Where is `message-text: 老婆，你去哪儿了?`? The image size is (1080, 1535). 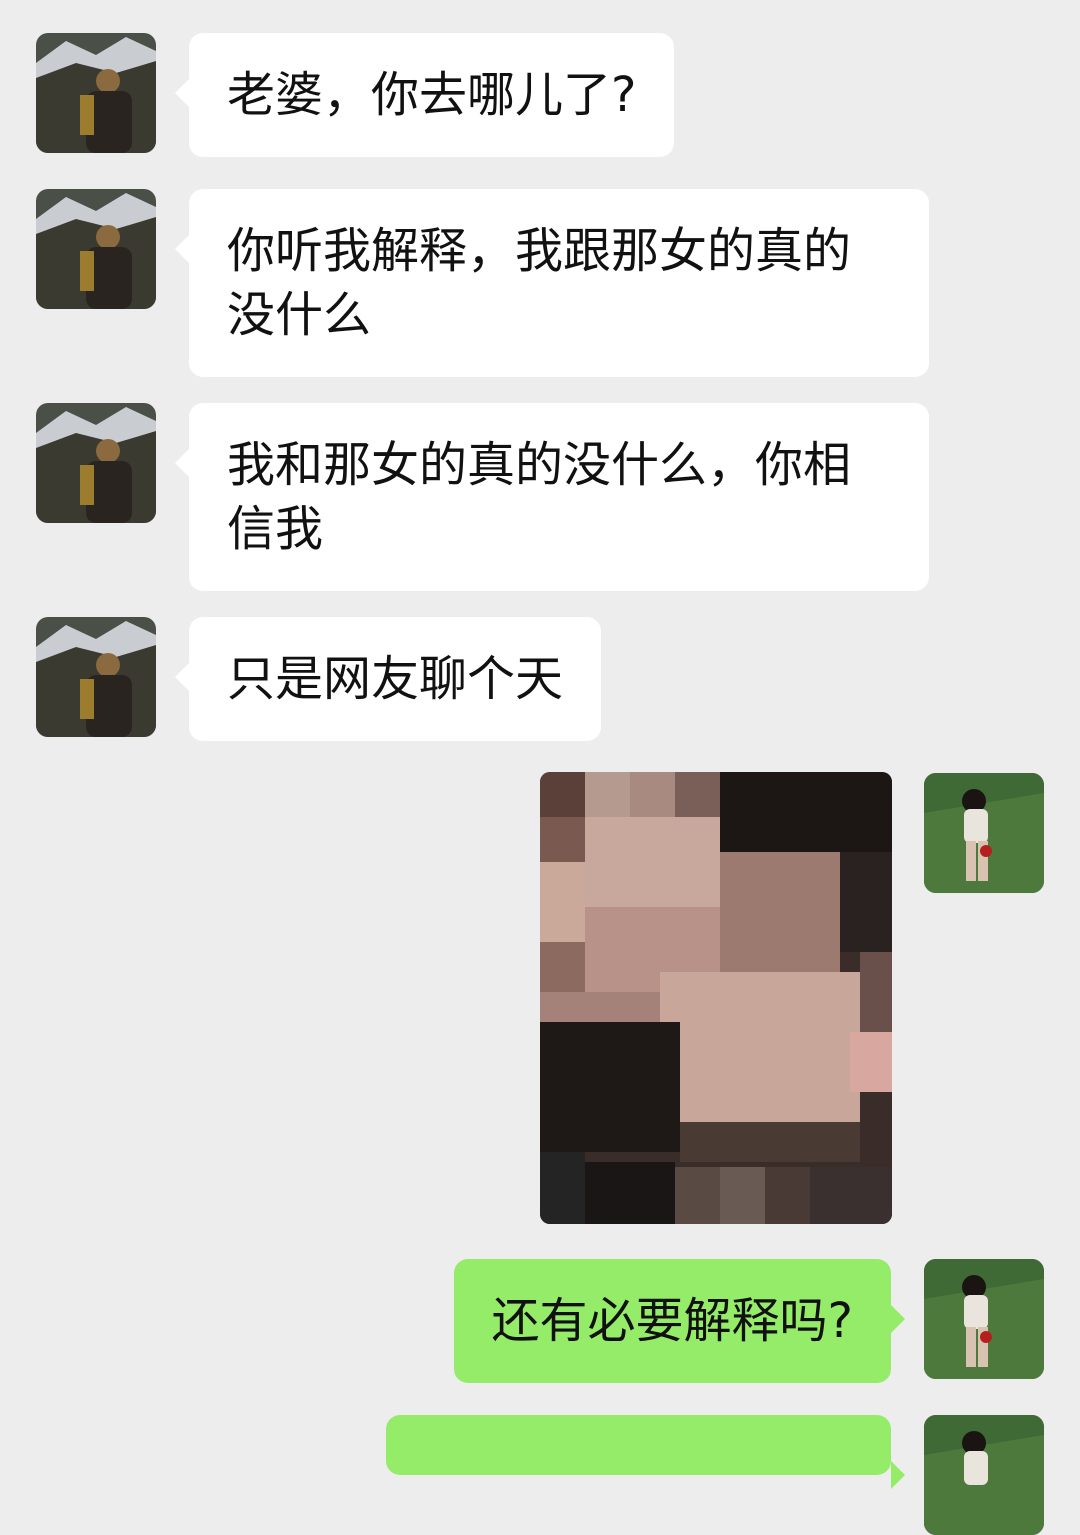
message-text: 老婆，你去哪儿了? is located at coordinates (432, 95).